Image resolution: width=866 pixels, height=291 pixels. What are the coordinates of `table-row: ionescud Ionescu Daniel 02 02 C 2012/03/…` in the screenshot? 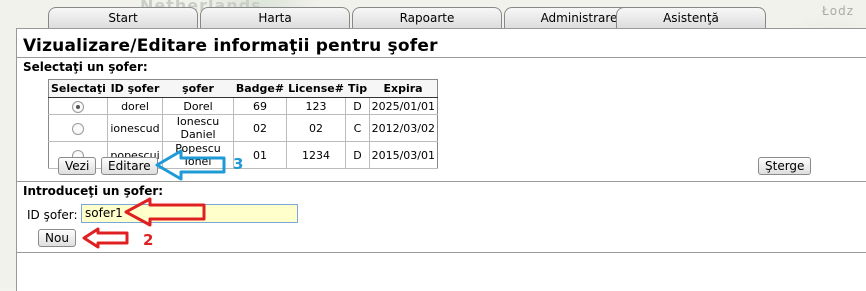 It's located at (243, 128).